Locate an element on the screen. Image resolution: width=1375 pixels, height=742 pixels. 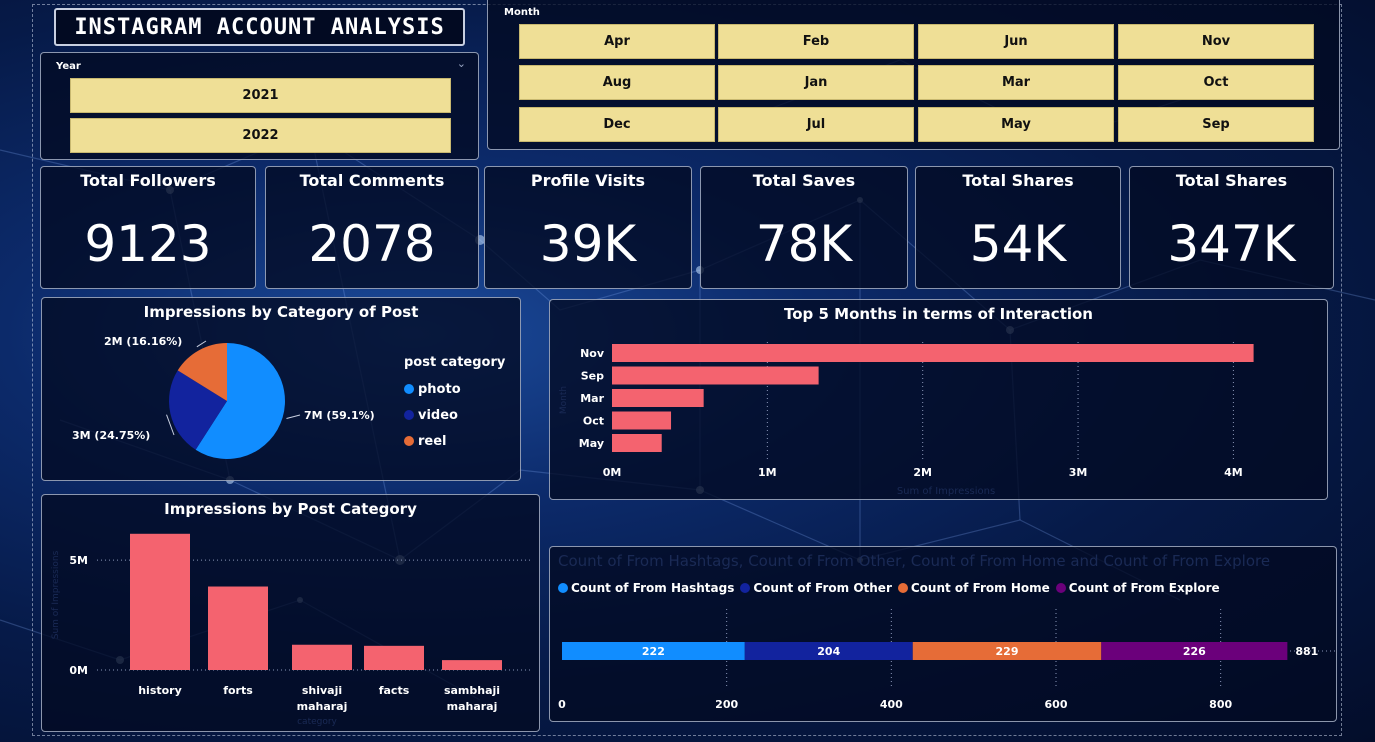
year-slicer-label: Year is located at coordinates (68, 66).